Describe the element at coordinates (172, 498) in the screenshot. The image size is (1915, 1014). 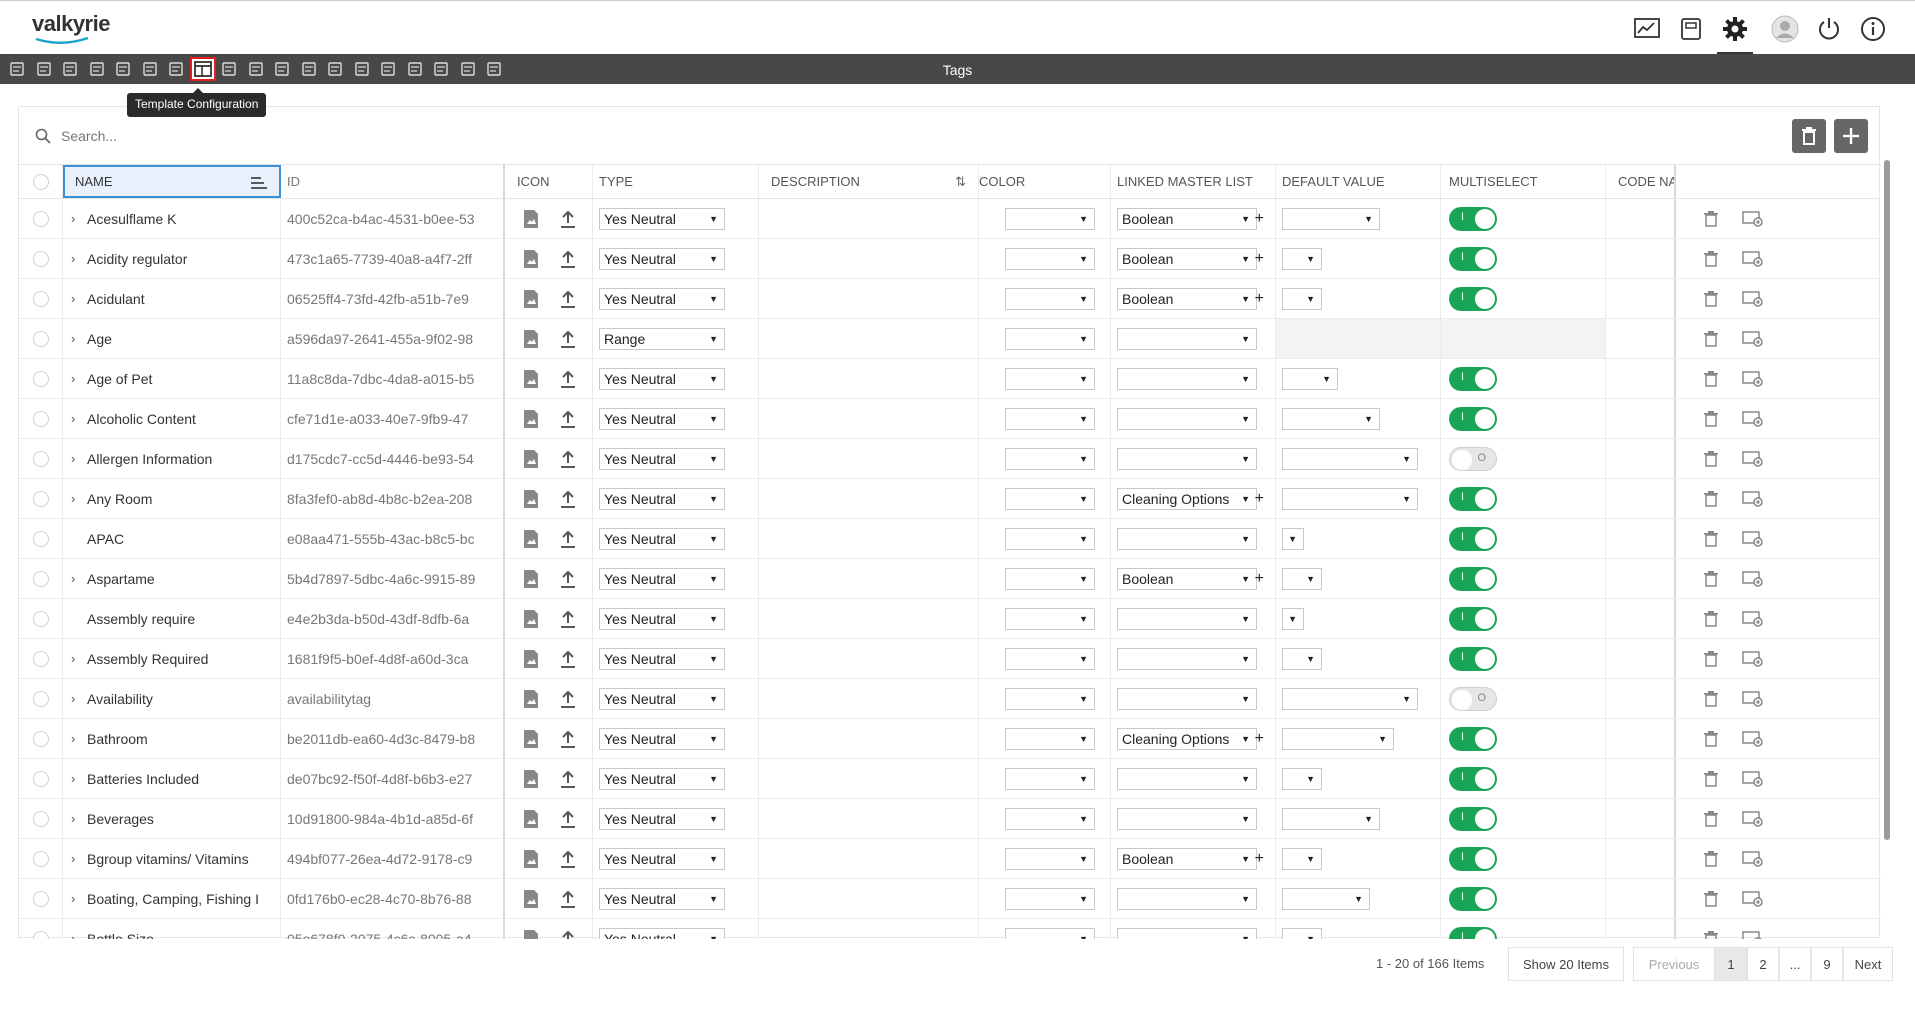
I see `tag-name-cell: › Any Room` at that location.